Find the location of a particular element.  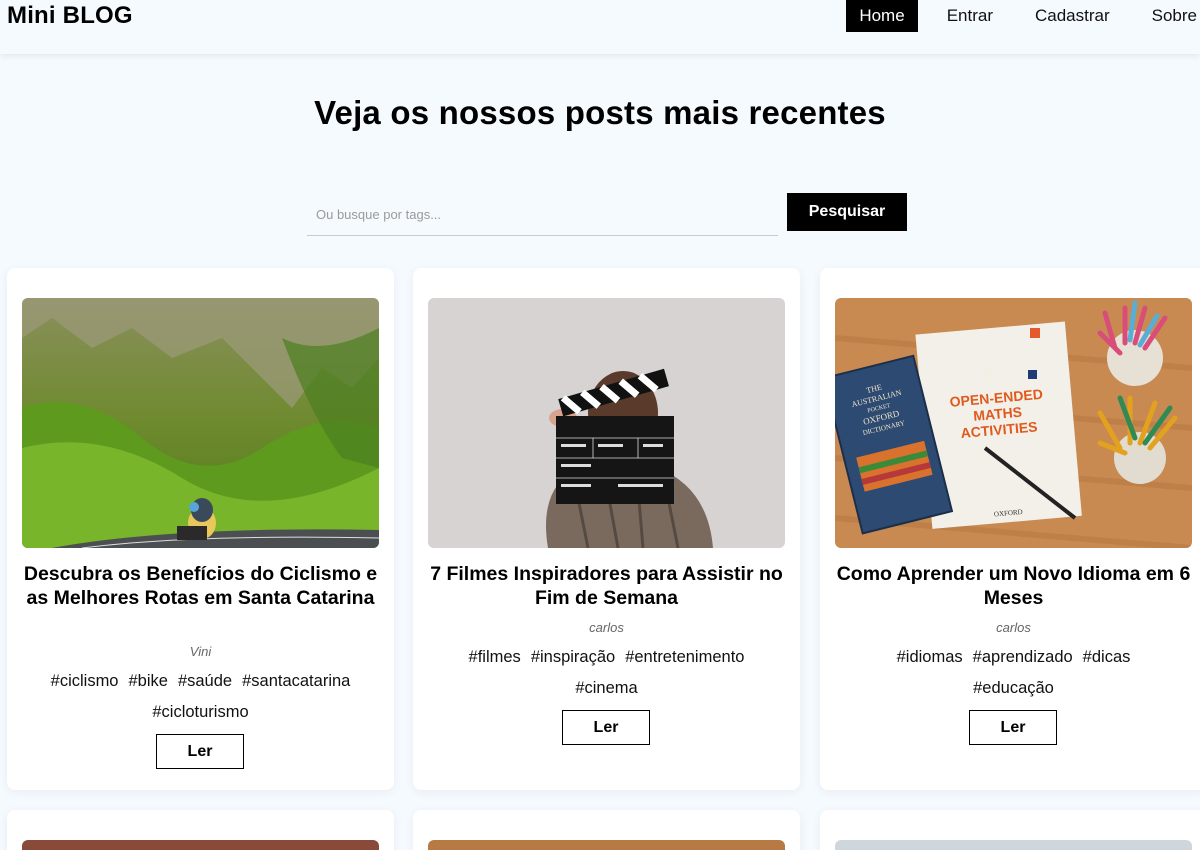

tag: #santacatarina is located at coordinates (296, 681).